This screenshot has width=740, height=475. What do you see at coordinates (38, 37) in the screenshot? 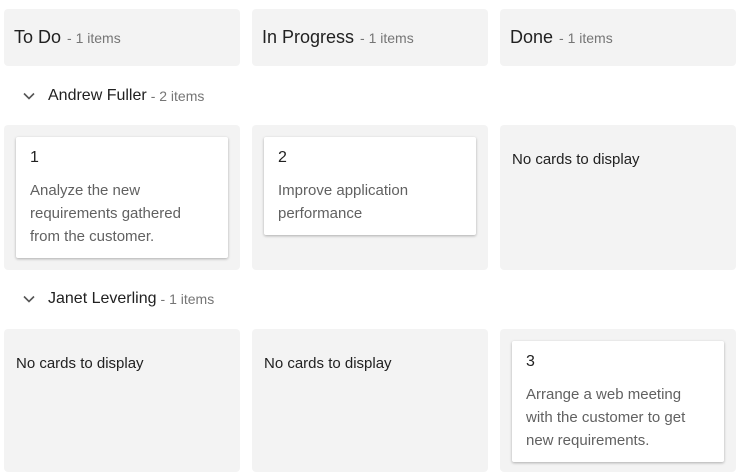
I see `column-title: To Do` at bounding box center [38, 37].